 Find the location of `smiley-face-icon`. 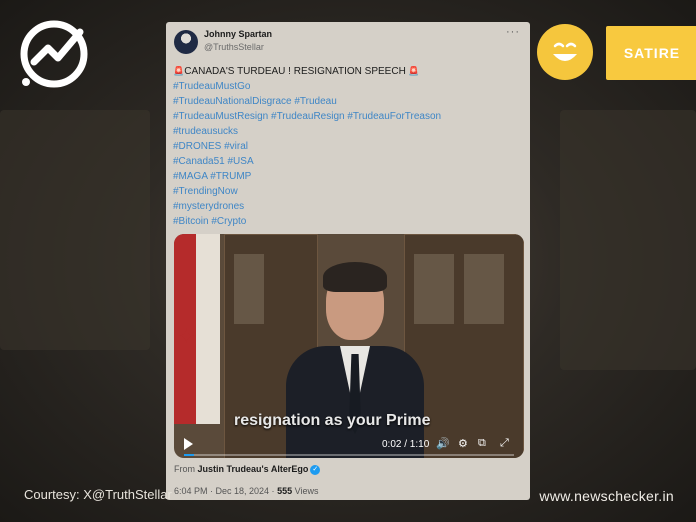

smiley-face-icon is located at coordinates (565, 52).